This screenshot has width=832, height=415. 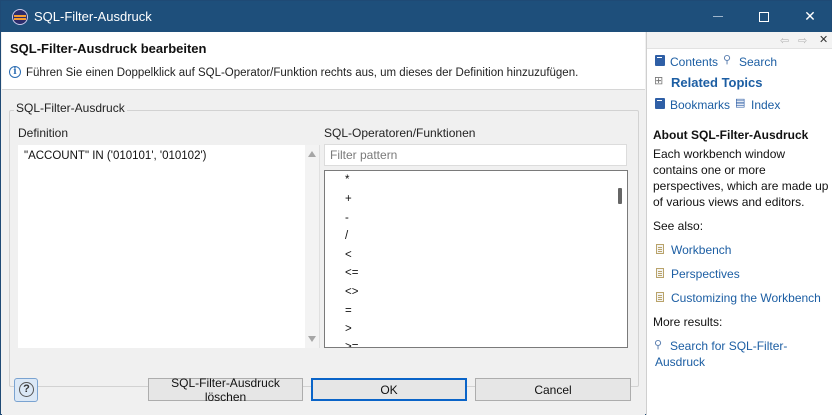 I want to click on list-item-operator: >, so click(x=348, y=329).